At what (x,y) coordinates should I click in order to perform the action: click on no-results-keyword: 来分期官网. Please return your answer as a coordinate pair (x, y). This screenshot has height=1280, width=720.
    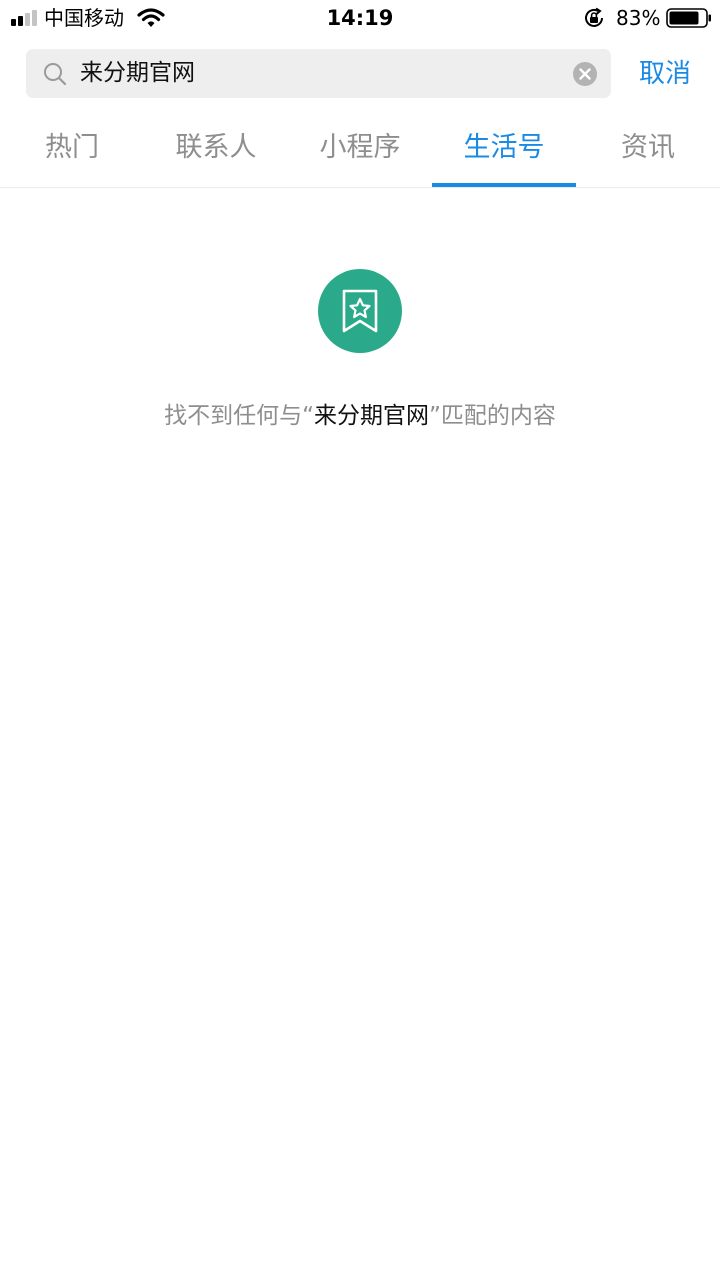
    Looking at the image, I should click on (371, 416).